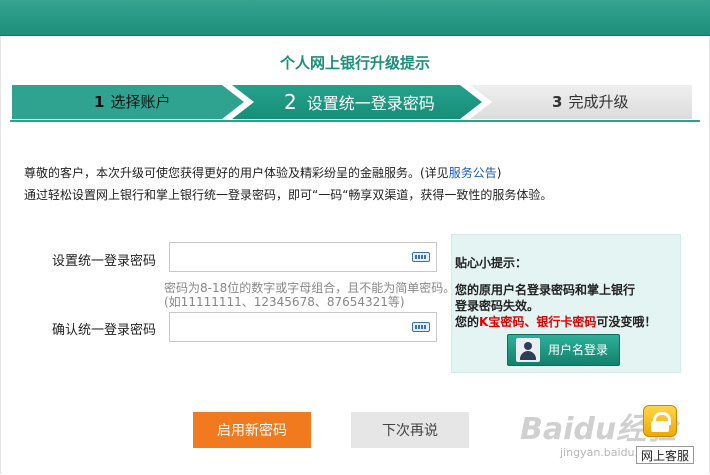  Describe the element at coordinates (303, 257) in the screenshot. I see `password-input` at that location.